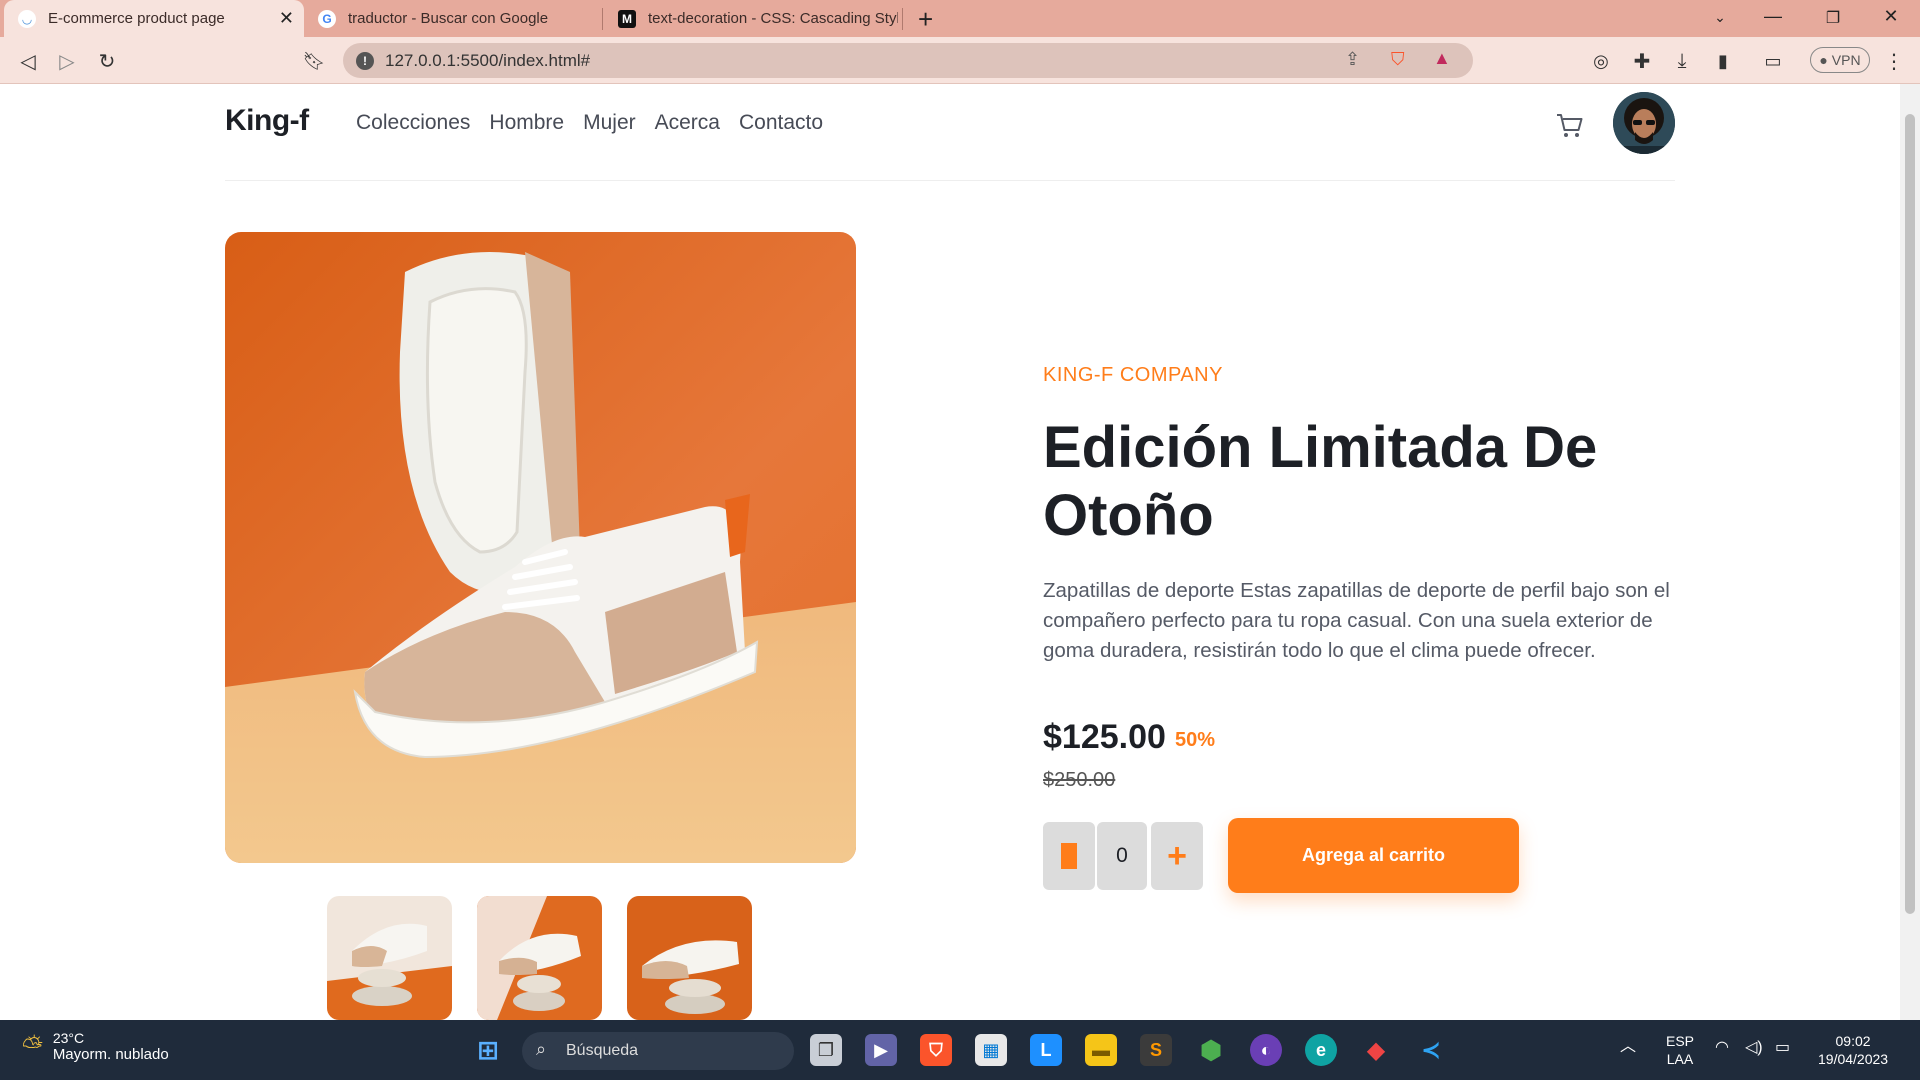 Image resolution: width=1920 pixels, height=1080 pixels. Describe the element at coordinates (267, 121) in the screenshot. I see `site-logo: King-f` at that location.